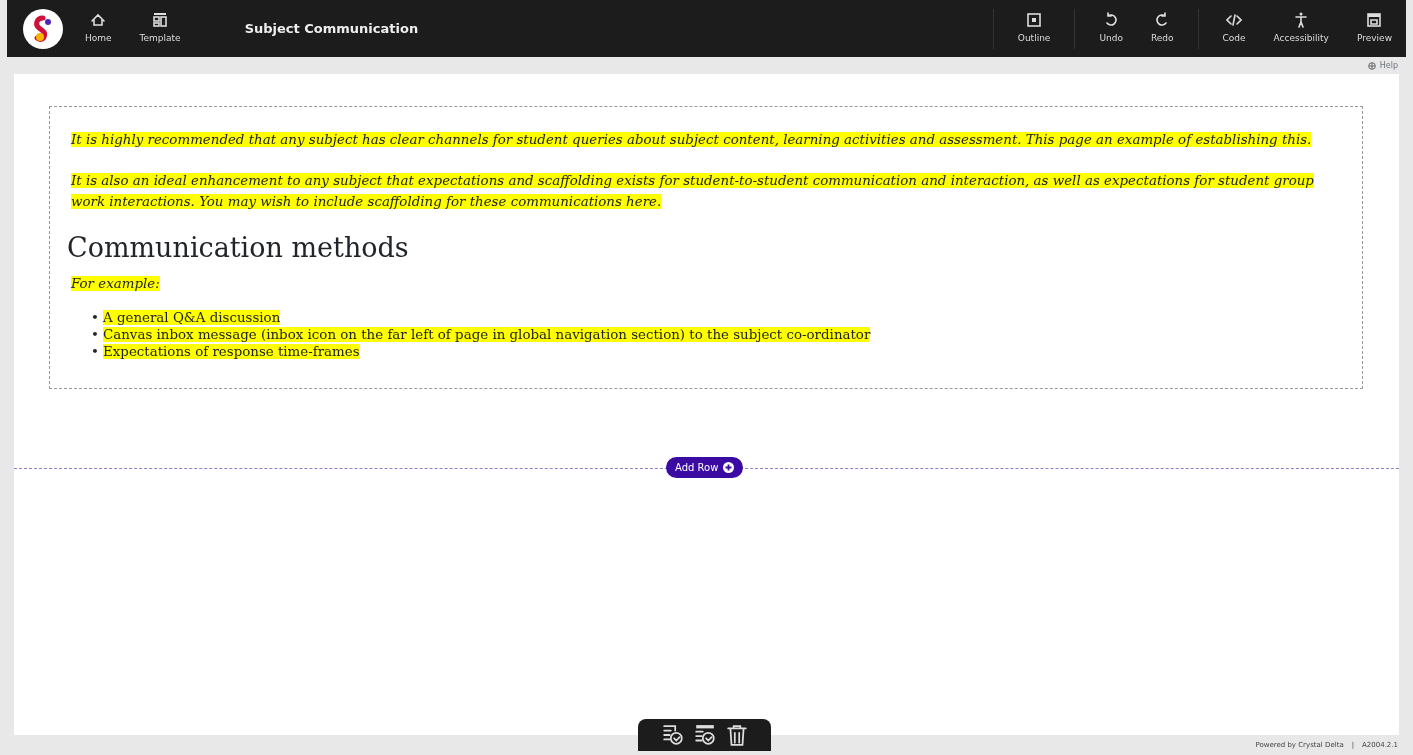  Describe the element at coordinates (1234, 19) in the screenshot. I see `code-icon` at that location.